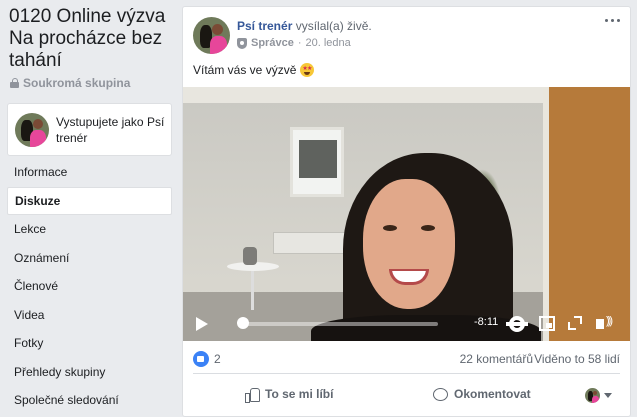  I want to click on video-scene-vase, so click(250, 256).